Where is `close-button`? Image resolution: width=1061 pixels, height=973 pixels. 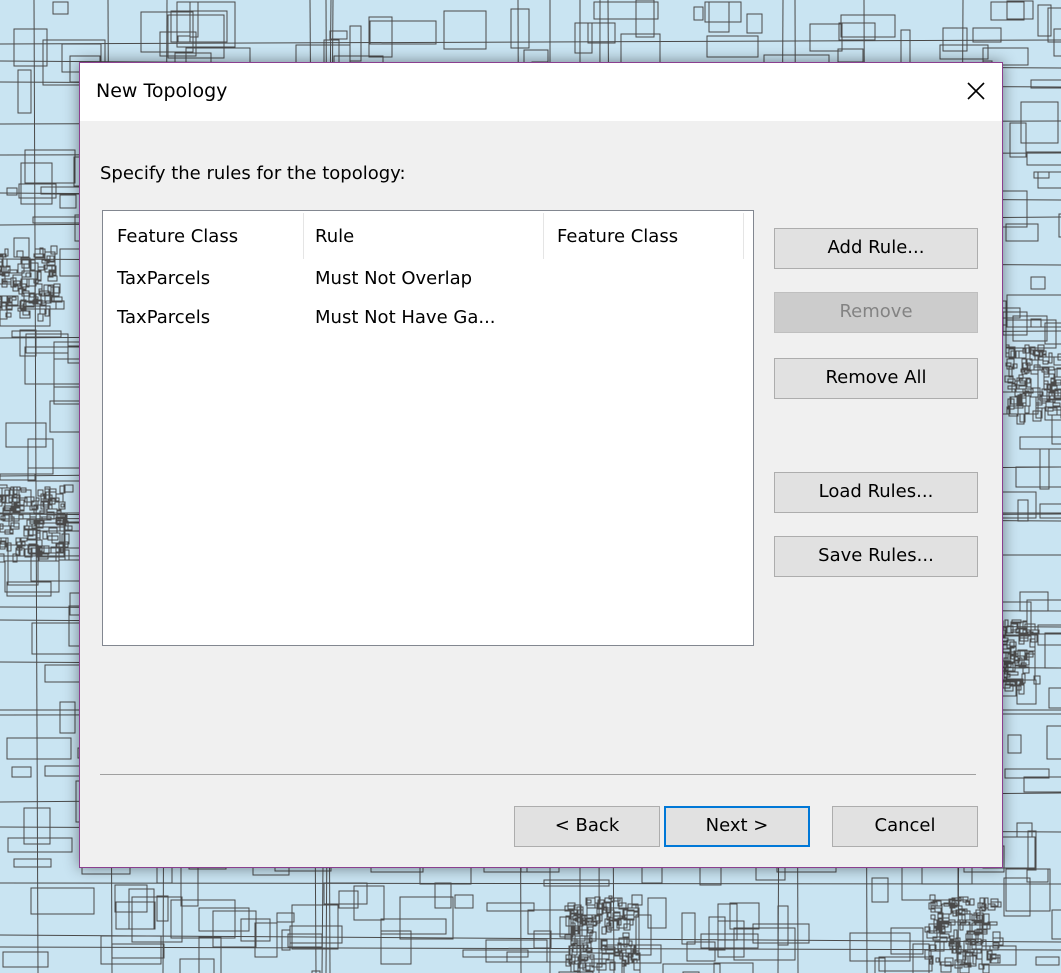
close-button is located at coordinates (976, 91).